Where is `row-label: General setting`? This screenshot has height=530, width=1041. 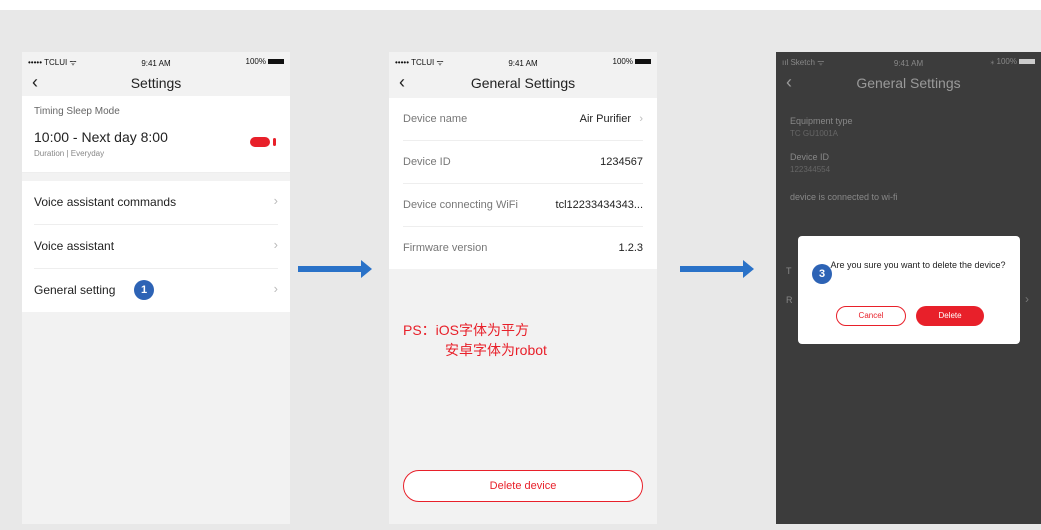 row-label: General setting is located at coordinates (75, 290).